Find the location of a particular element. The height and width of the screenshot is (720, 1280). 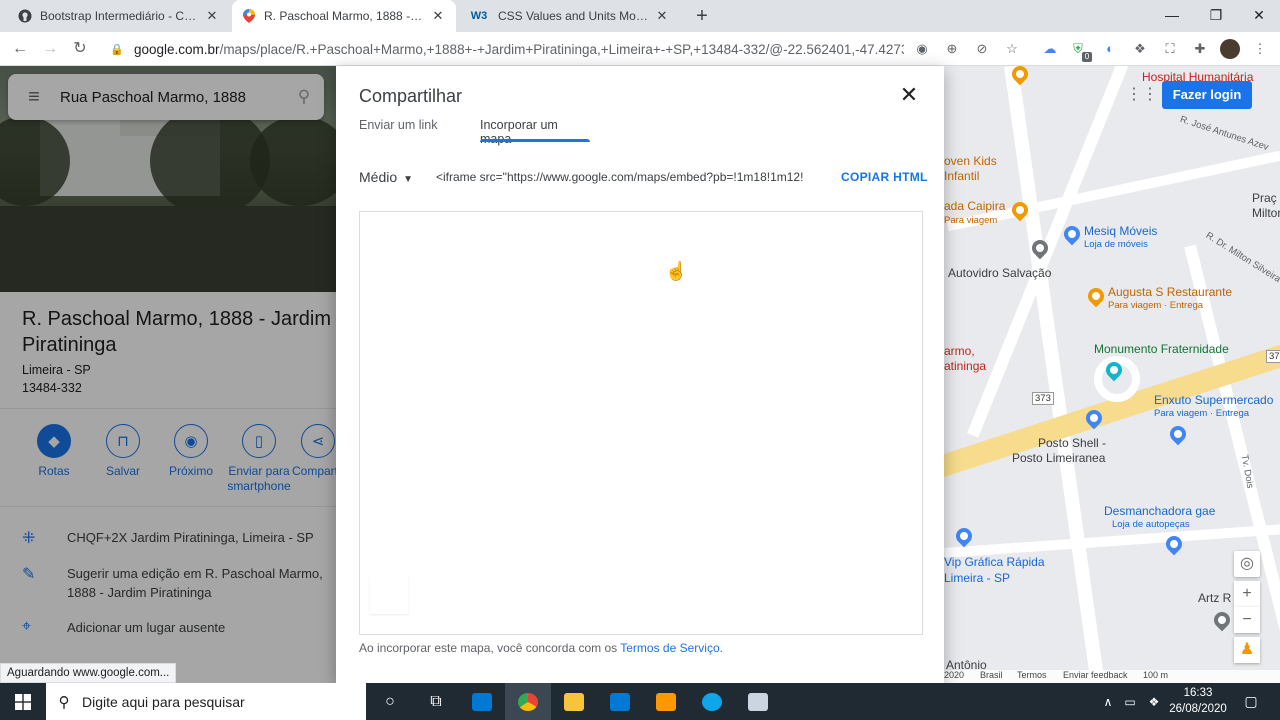

map-street-label: Tv. Dois is located at coordinates (1247, 471).